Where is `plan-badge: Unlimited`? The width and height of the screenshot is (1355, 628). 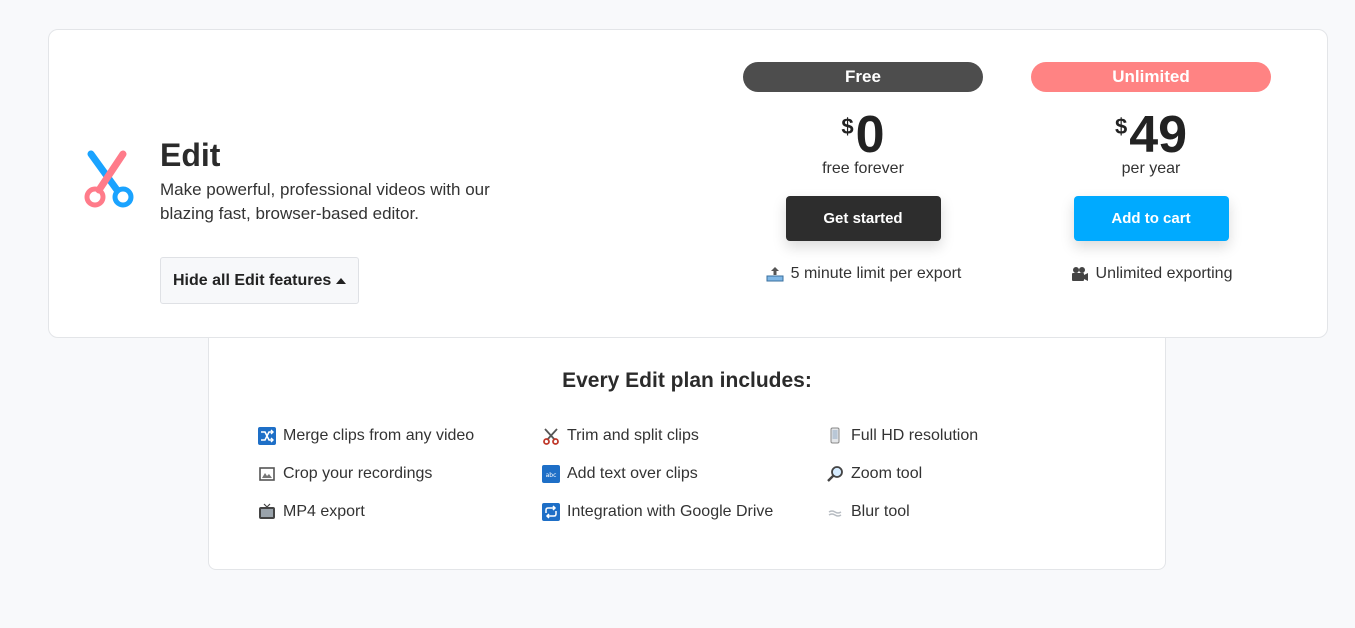
plan-badge: Unlimited is located at coordinates (1151, 77).